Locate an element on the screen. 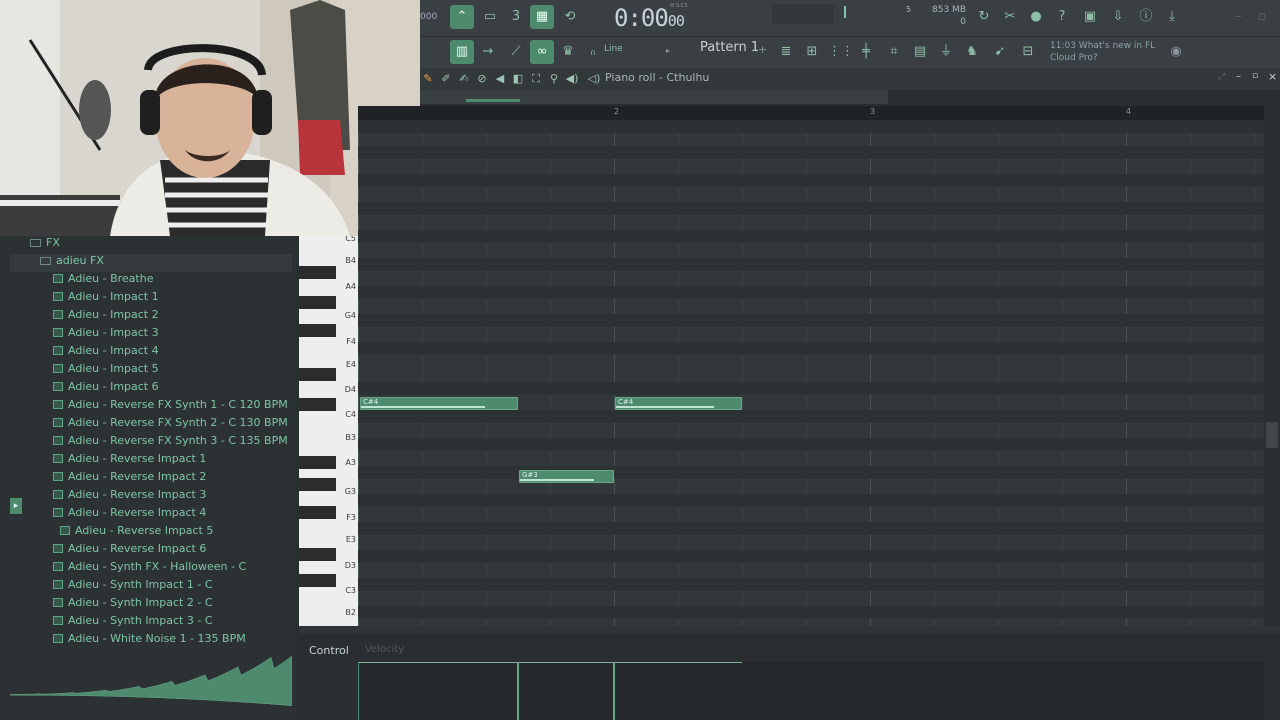 The image size is (1280, 720). browser-item: Adieu - Reverse FX Synth 1 - C 120 BPM is located at coordinates (170, 407).